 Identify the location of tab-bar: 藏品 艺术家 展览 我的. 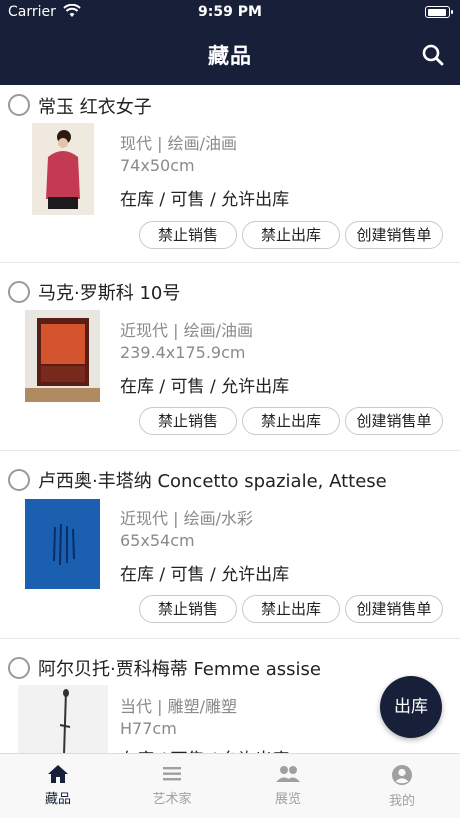
(230, 785).